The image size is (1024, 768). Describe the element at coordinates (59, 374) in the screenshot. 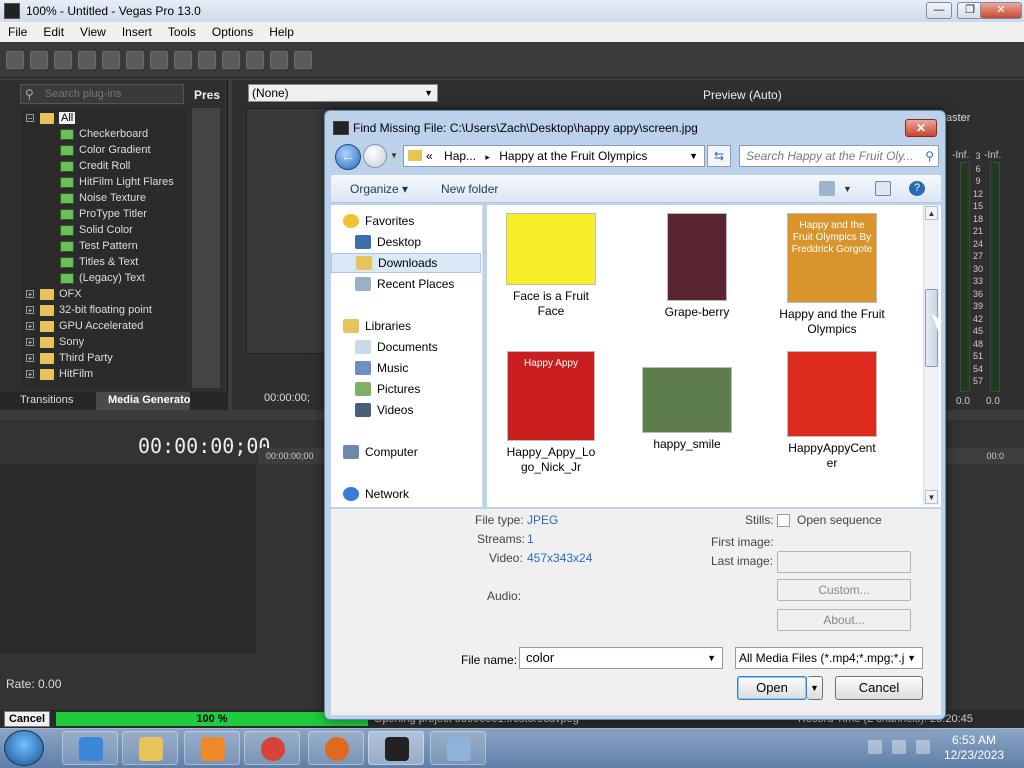

I see `plugin-tree-item: + HitFilm` at that location.